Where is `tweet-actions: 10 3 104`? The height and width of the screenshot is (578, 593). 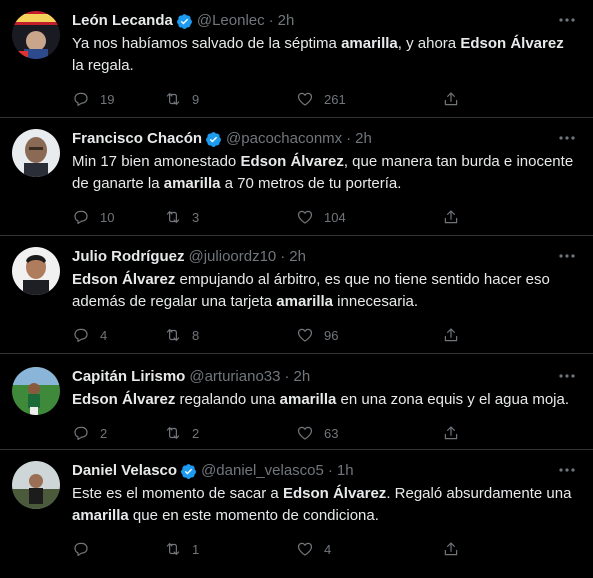 tweet-actions: 10 3 104 is located at coordinates (324, 217).